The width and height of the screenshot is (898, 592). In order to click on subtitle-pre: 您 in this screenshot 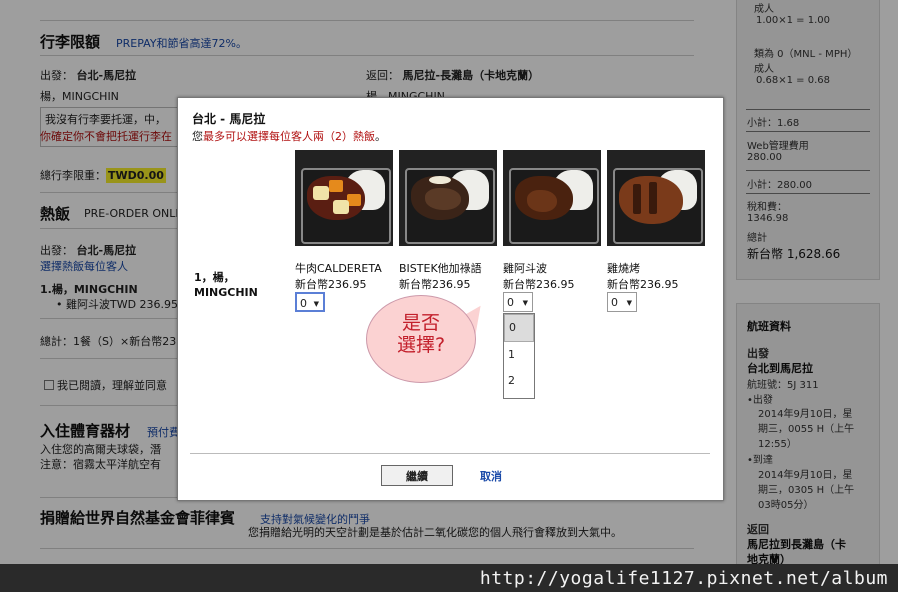, I will do `click(197, 136)`.